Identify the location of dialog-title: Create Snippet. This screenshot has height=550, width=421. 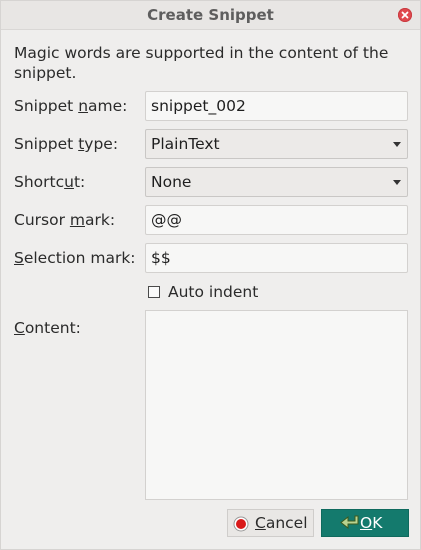
(210, 15).